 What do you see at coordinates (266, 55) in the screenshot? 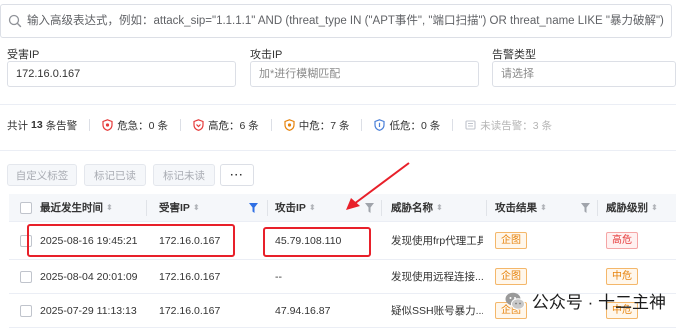
I see `attack-ip-label: 攻击IP` at bounding box center [266, 55].